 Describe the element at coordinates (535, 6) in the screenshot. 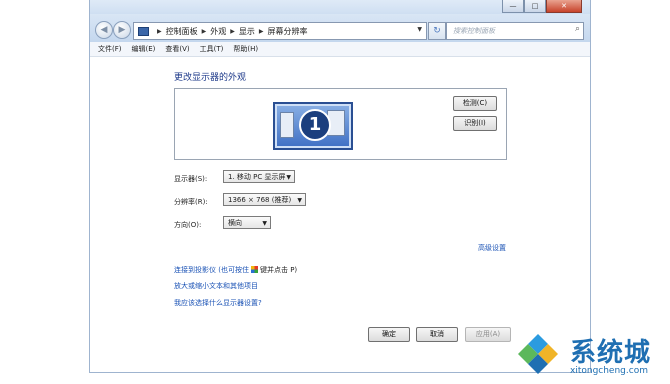

I see `maximize-icon: □` at that location.